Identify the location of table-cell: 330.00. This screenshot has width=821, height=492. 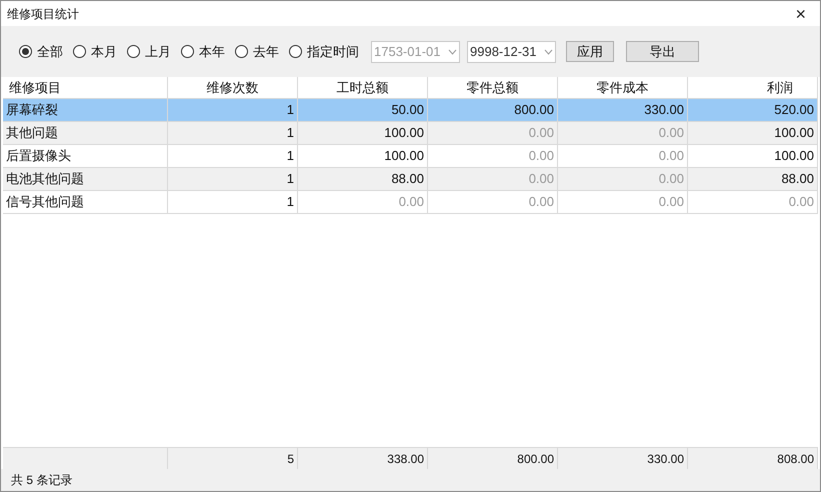
(623, 110).